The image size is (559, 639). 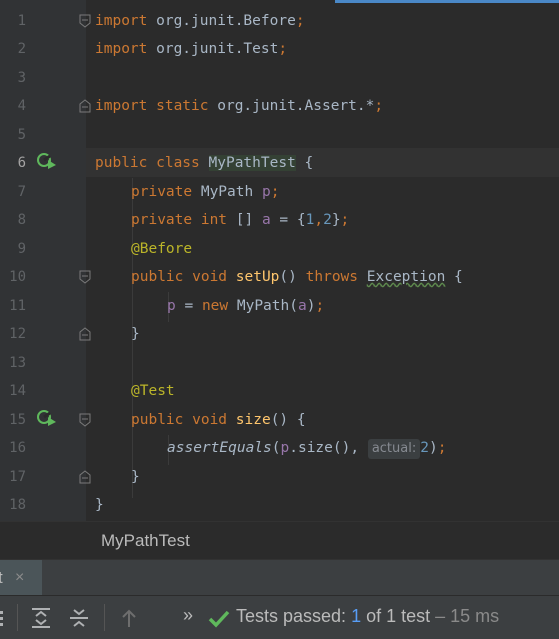 What do you see at coordinates (205, 192) in the screenshot?
I see `code-line: private MyPath p;` at bounding box center [205, 192].